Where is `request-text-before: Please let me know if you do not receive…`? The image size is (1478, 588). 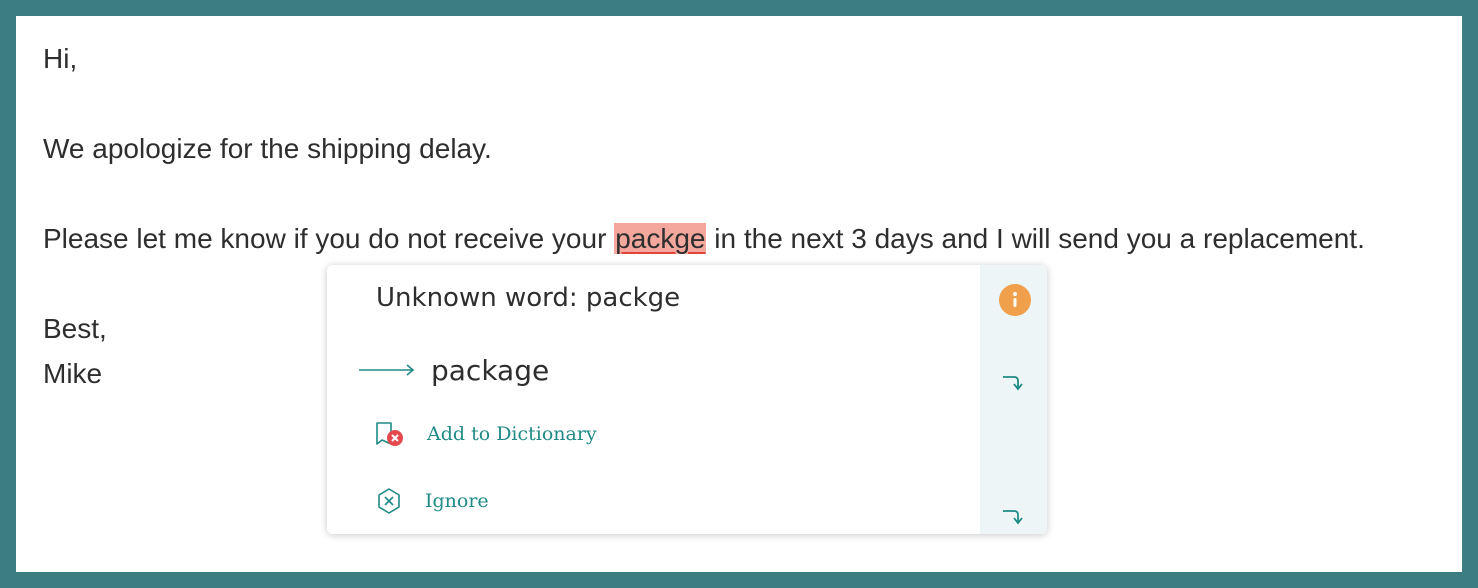 request-text-before: Please let me know if you do not receive… is located at coordinates (329, 238).